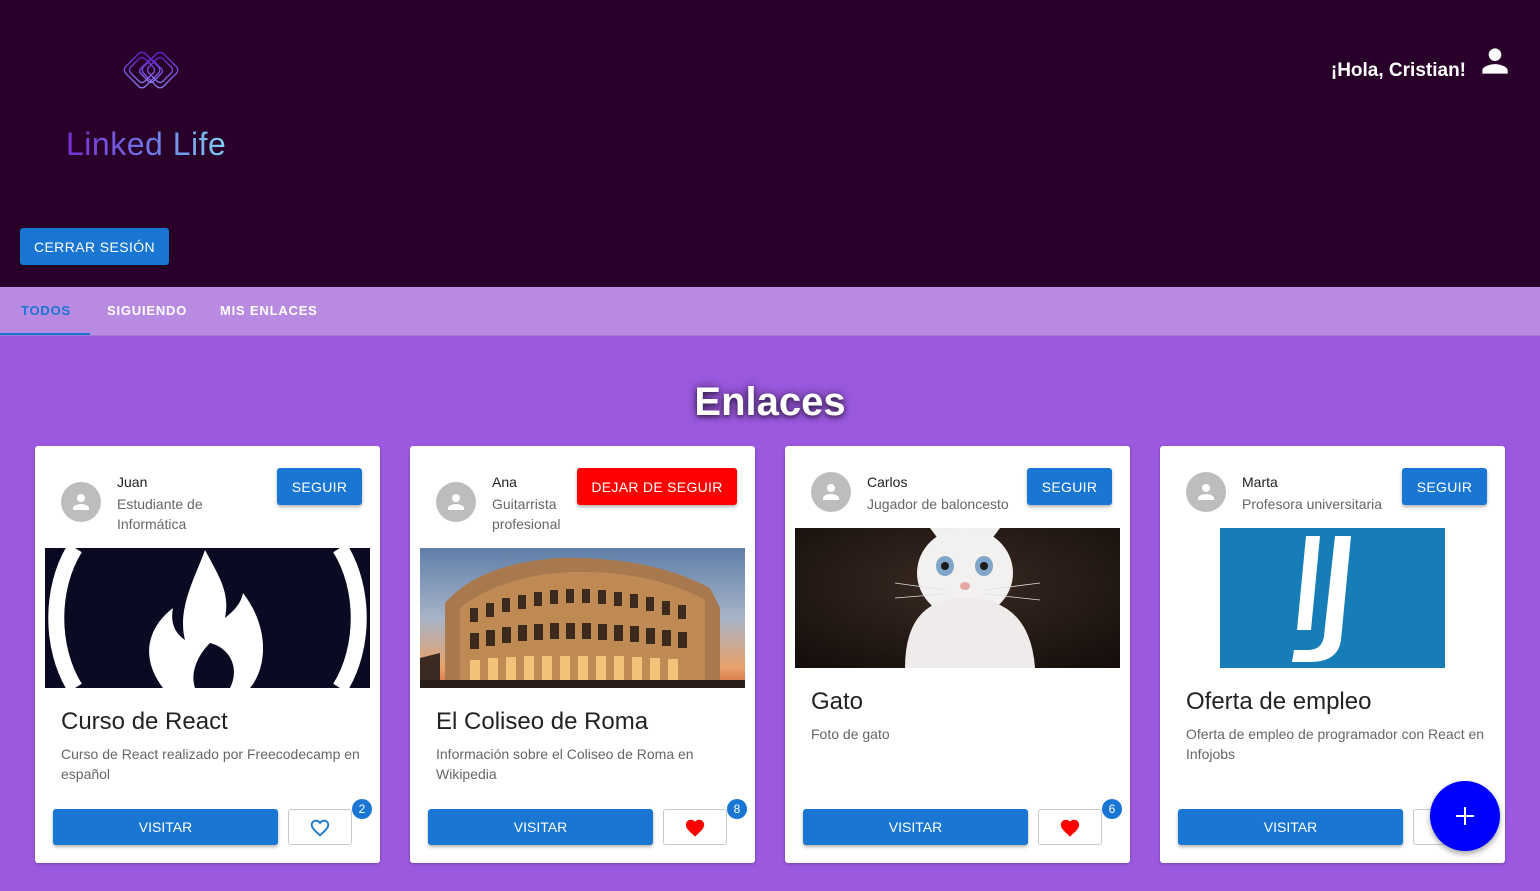  Describe the element at coordinates (45, 334) in the screenshot. I see `active-tab-indicator` at that location.